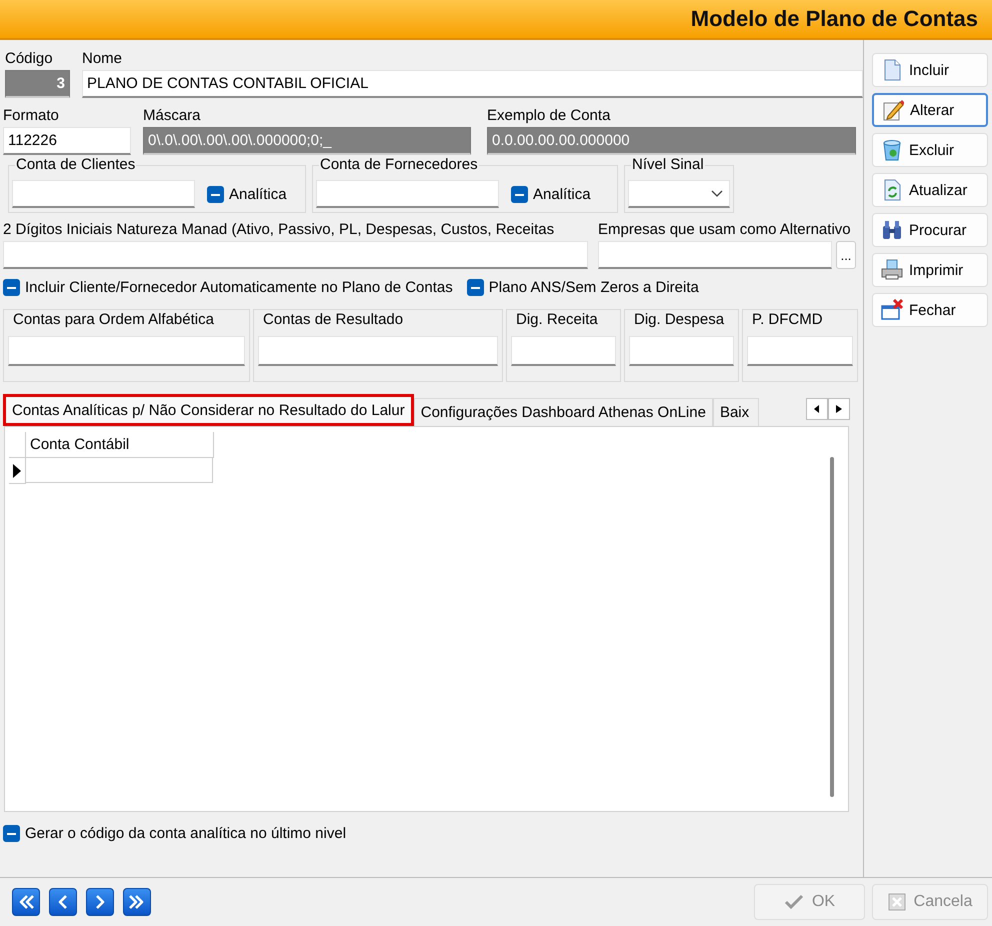  Describe the element at coordinates (679, 194) in the screenshot. I see `level-dropdown` at that location.